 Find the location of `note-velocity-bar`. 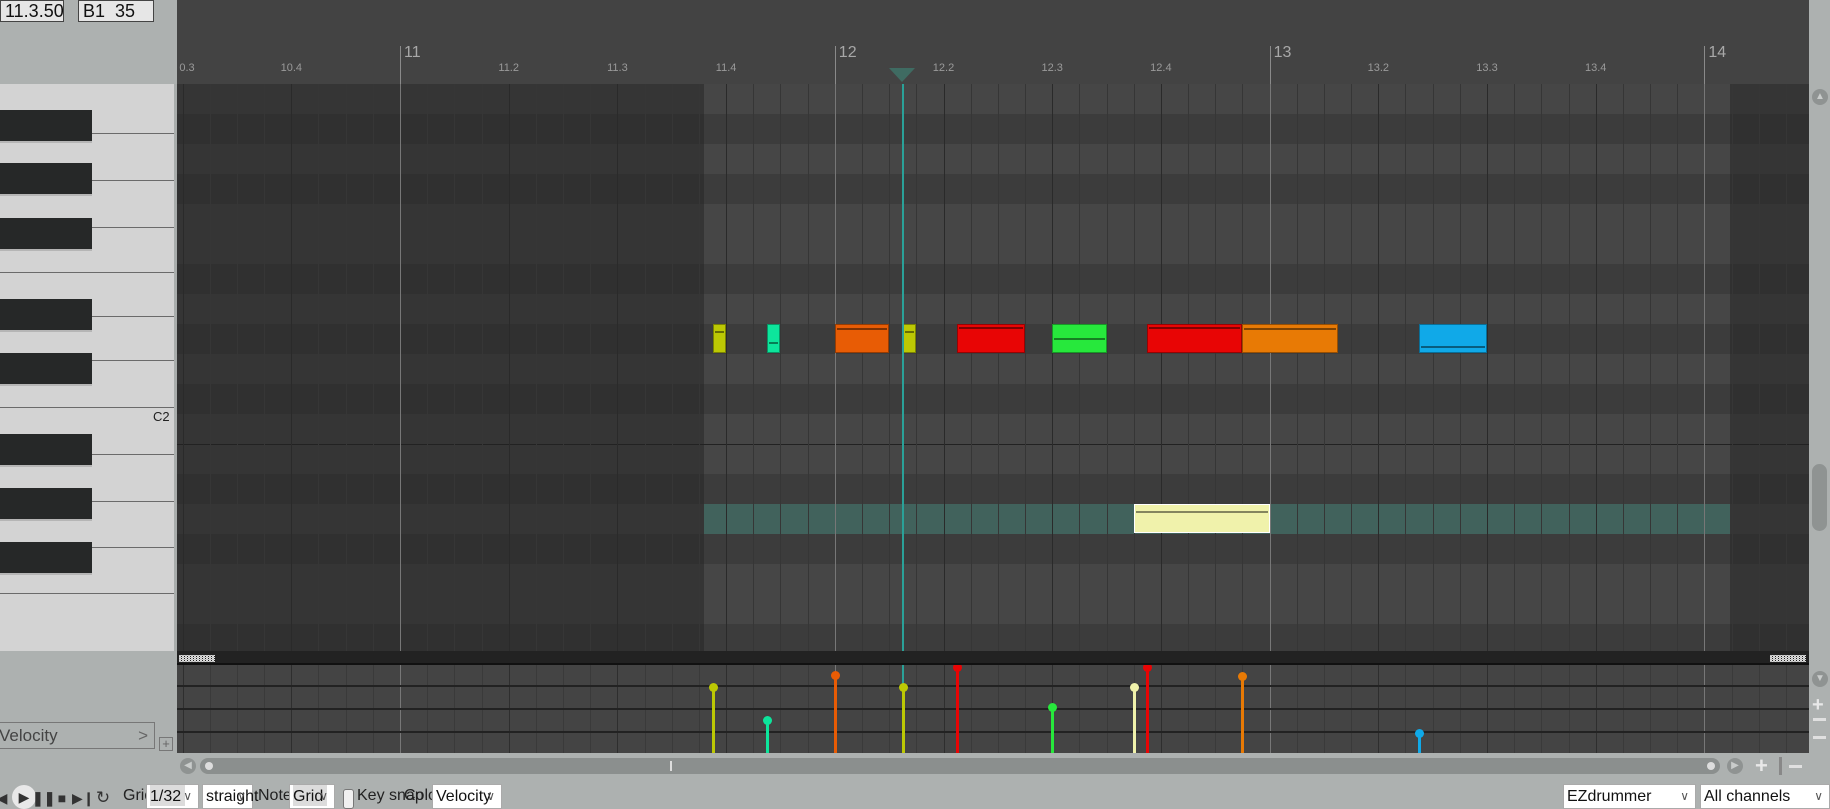

note-velocity-bar is located at coordinates (909, 332).